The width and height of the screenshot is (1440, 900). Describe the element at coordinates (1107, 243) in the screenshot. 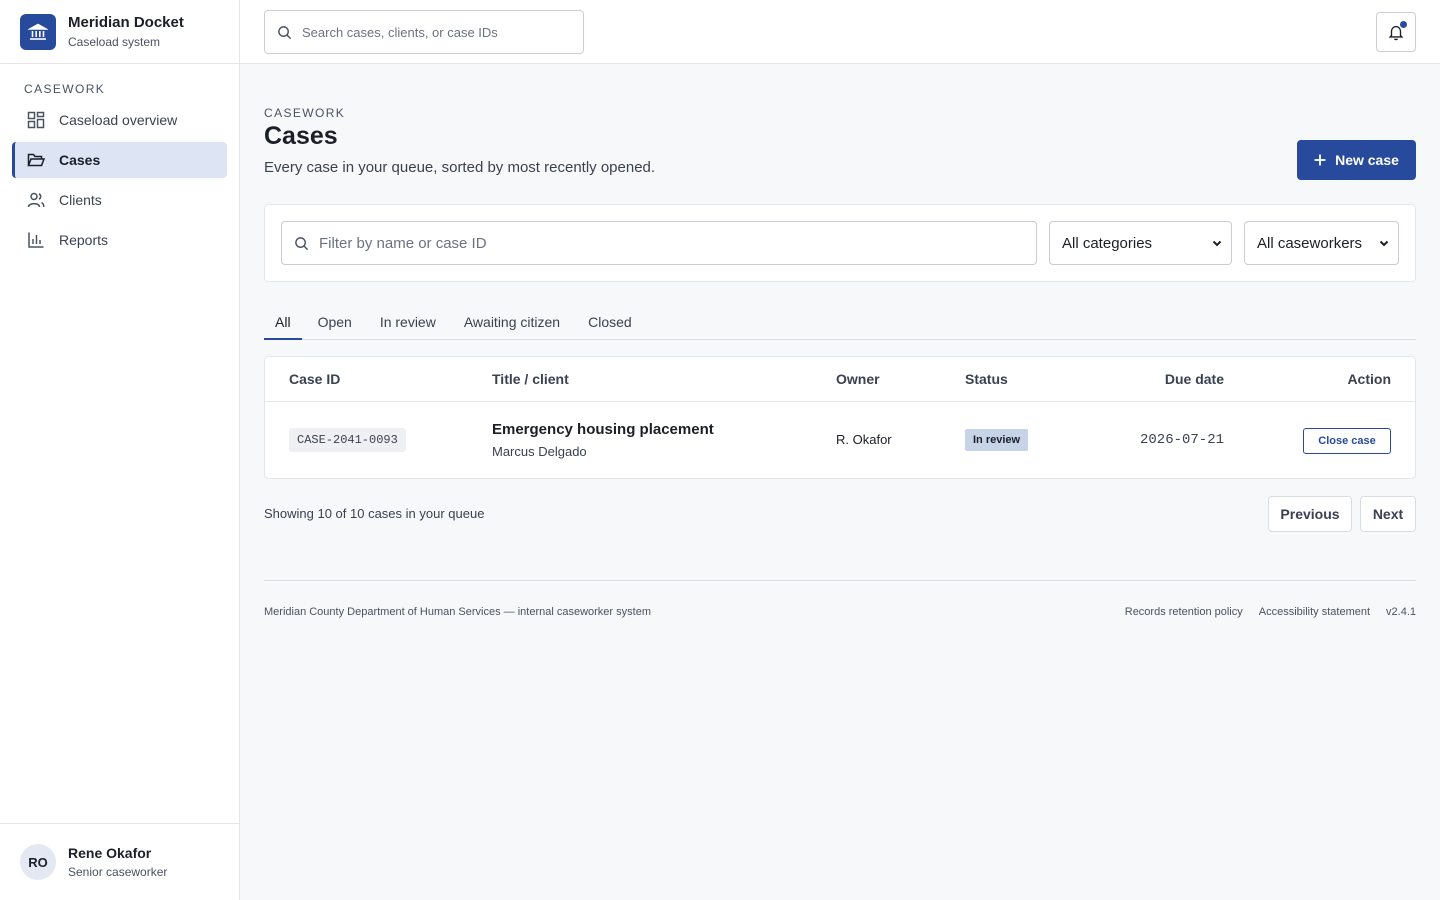

I see `category-select-value: All categories` at that location.